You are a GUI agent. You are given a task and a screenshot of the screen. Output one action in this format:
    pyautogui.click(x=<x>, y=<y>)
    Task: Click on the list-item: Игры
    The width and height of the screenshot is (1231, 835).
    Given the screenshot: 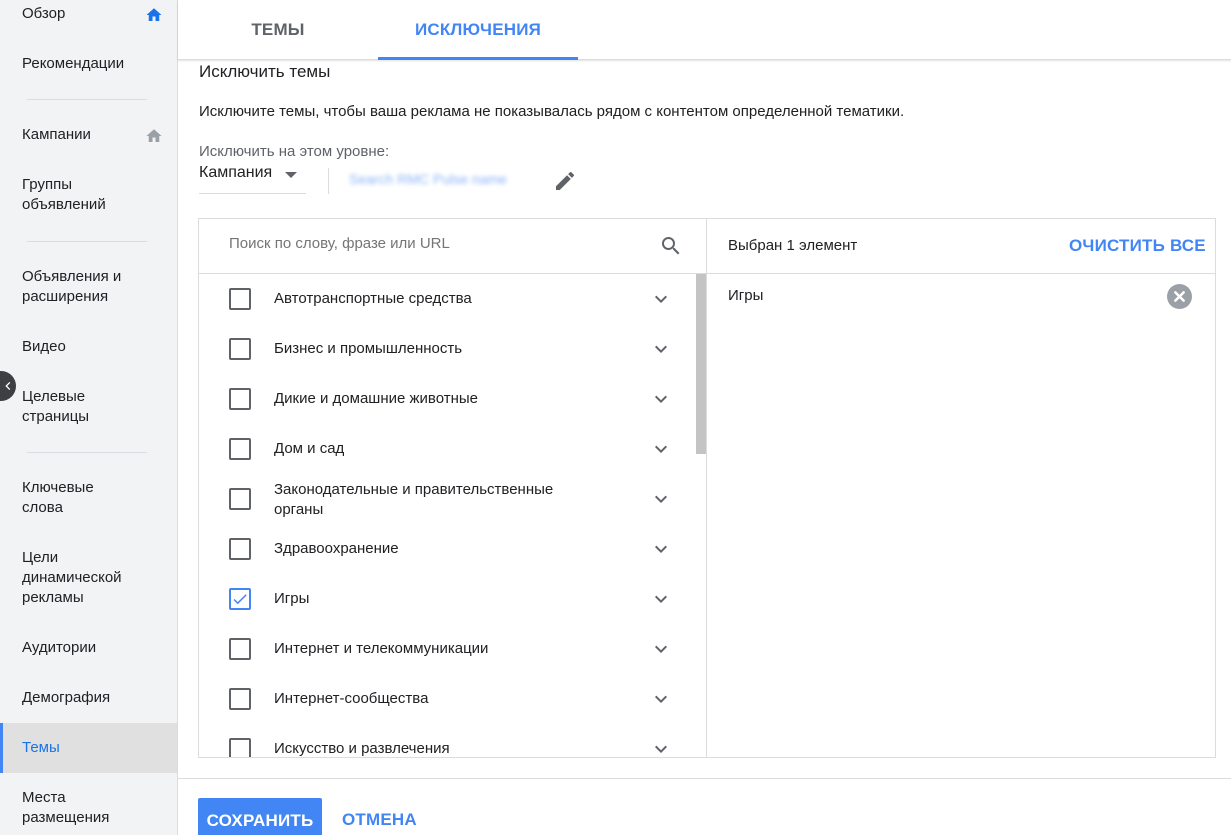 What is the action you would take?
    pyautogui.click(x=444, y=599)
    